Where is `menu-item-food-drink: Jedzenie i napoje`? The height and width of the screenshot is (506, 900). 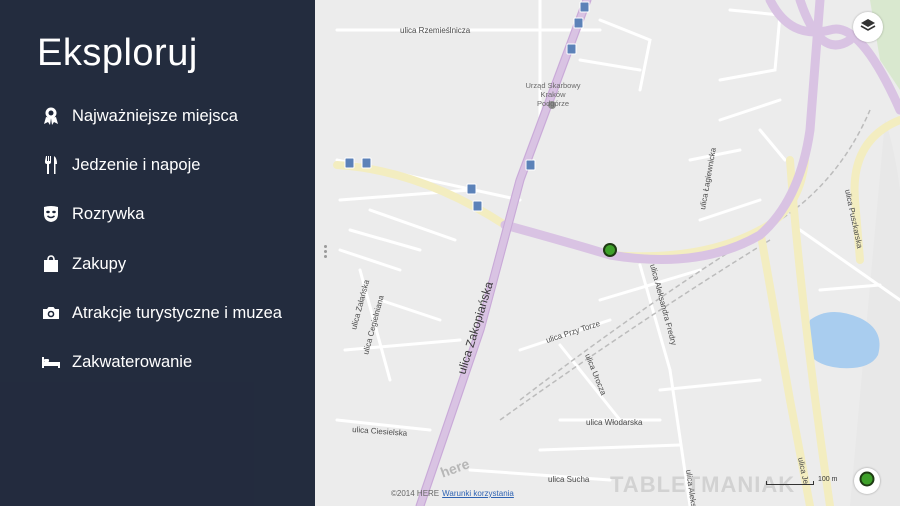 menu-item-food-drink: Jedzenie i napoje is located at coordinates (120, 165).